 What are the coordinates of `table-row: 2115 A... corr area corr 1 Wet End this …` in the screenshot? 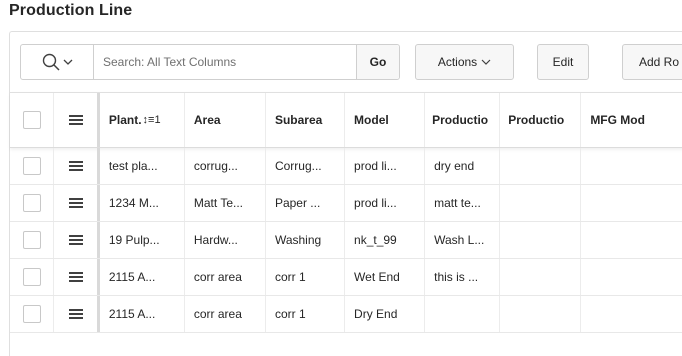 It's located at (346, 277).